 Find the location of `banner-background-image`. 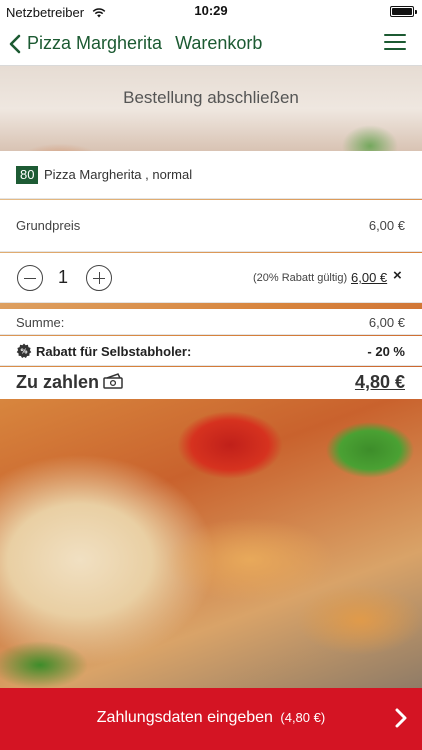

banner-background-image is located at coordinates (211, 109).